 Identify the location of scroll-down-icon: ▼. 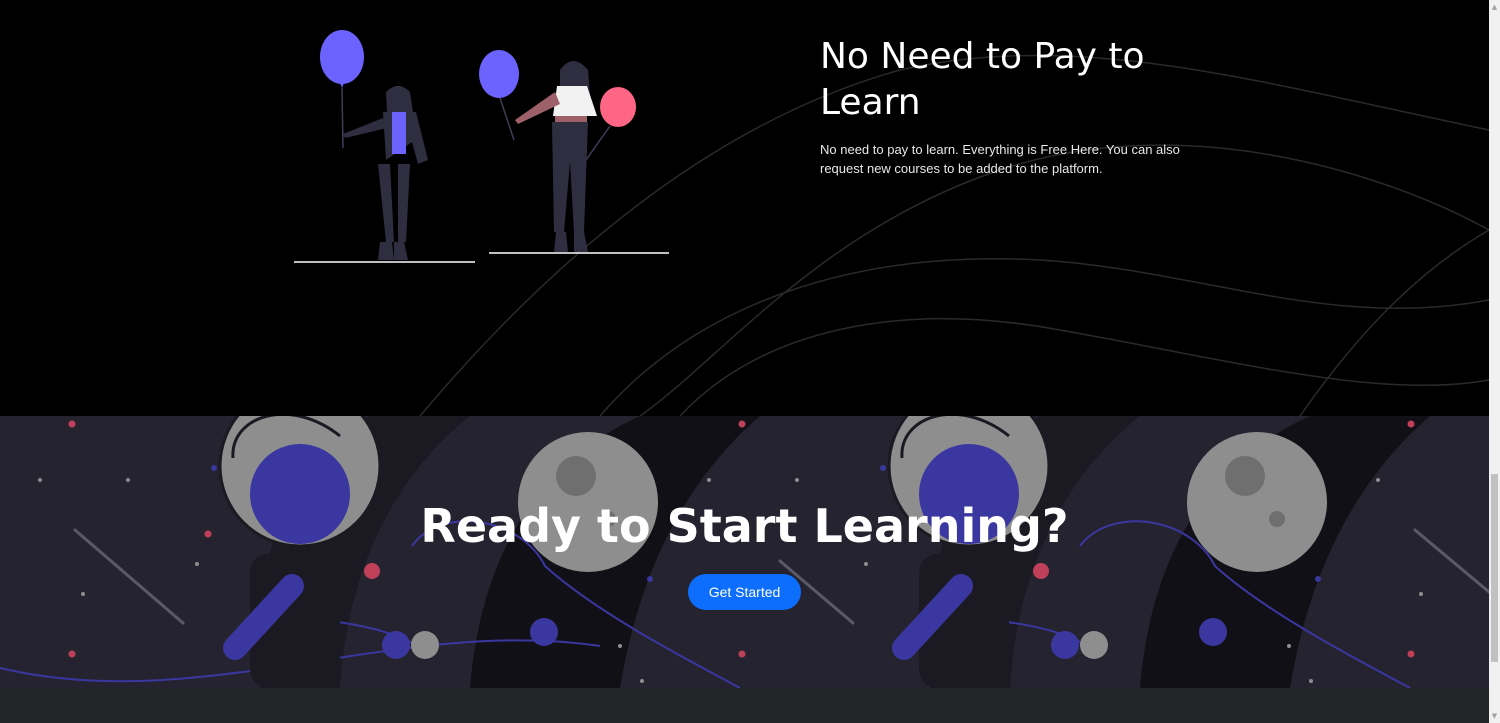
(1494, 716).